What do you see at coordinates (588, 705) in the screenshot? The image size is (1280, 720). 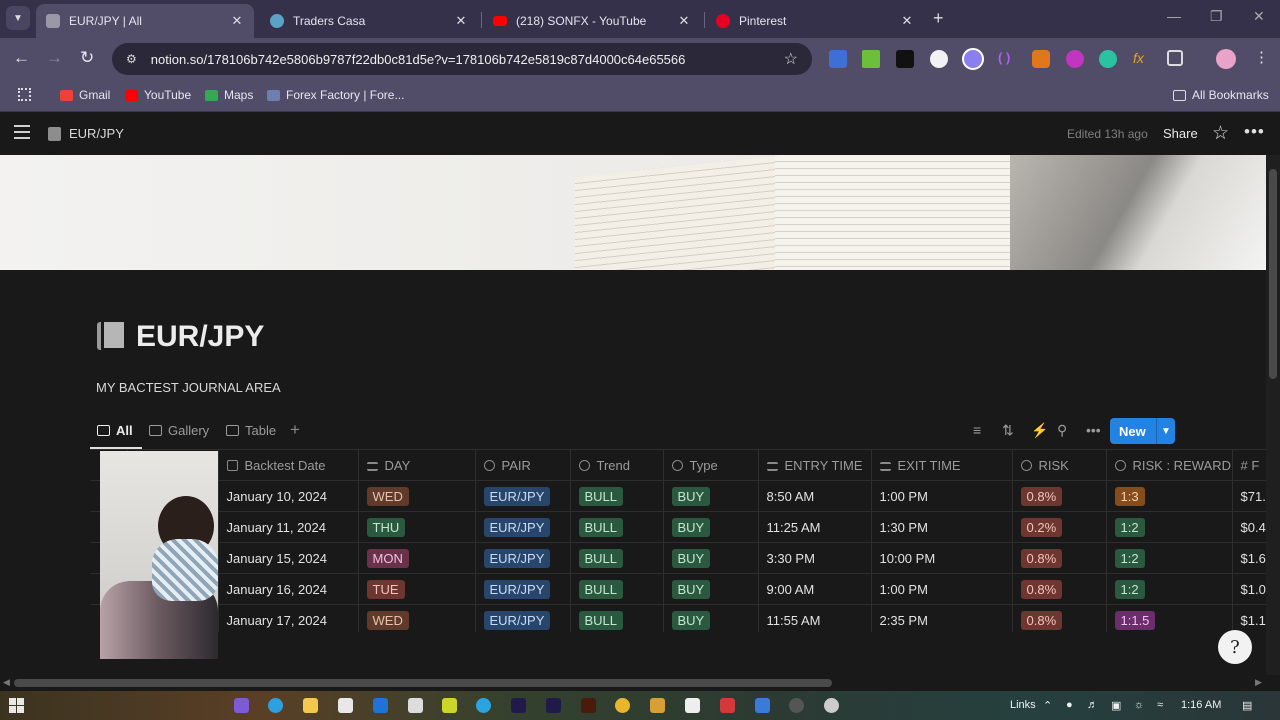 I see `illustrator-icon` at bounding box center [588, 705].